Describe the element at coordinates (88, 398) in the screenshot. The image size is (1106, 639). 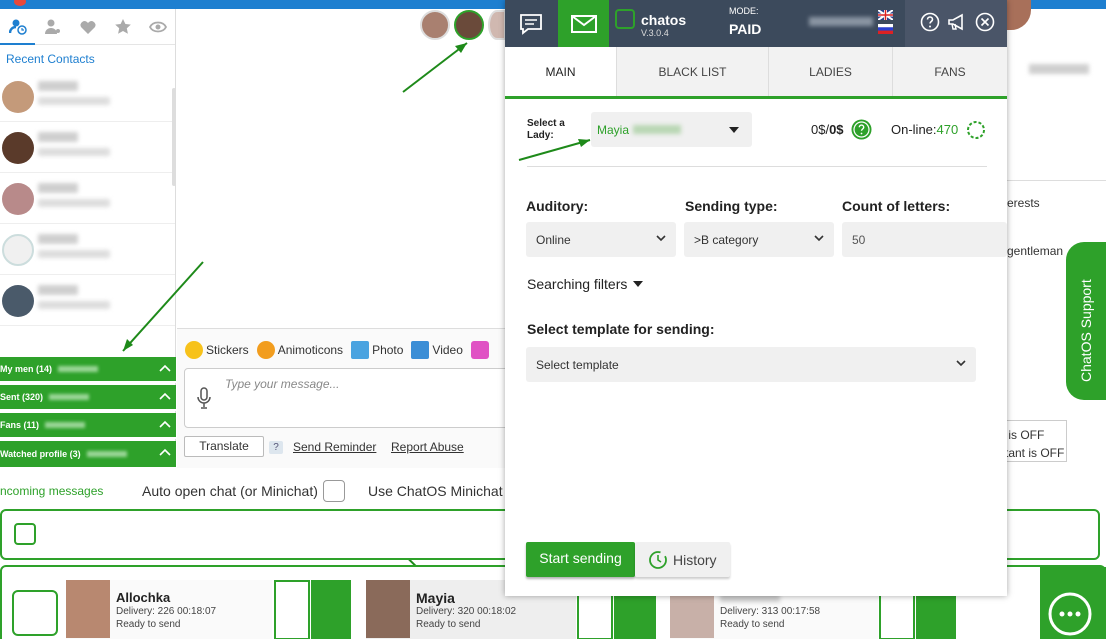
I see `group-sent: Sent (320)` at that location.